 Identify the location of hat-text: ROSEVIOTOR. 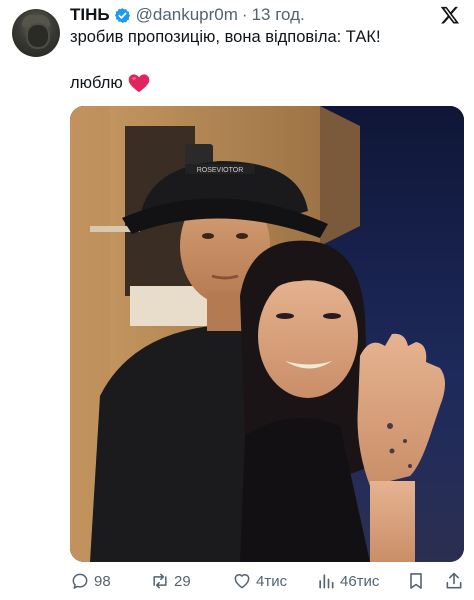
(220, 170).